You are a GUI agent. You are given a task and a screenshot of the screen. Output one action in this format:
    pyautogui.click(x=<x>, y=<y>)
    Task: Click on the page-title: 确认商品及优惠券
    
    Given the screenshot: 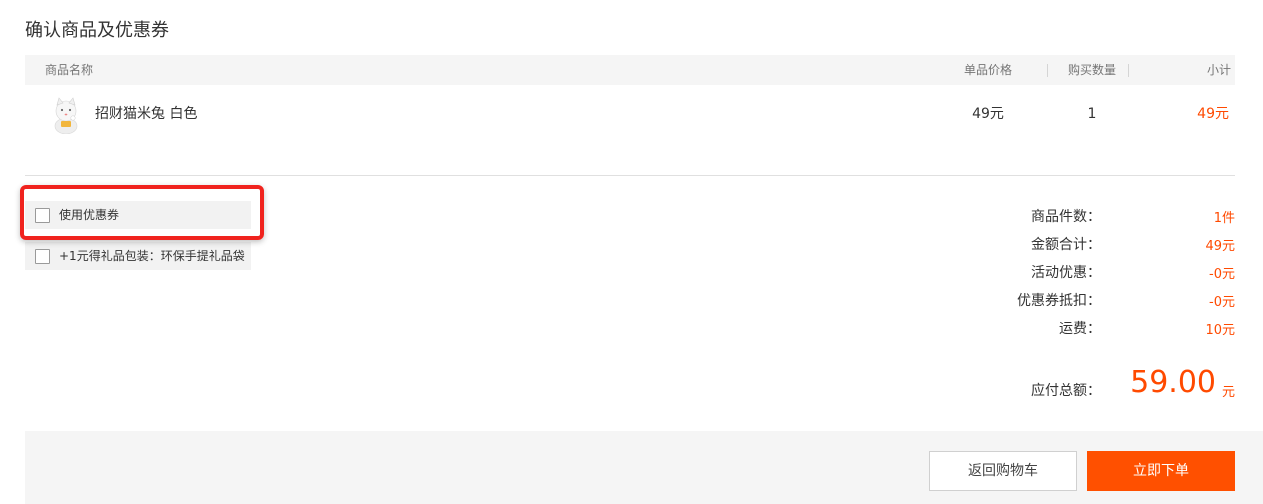 What is the action you would take?
    pyautogui.click(x=97, y=30)
    